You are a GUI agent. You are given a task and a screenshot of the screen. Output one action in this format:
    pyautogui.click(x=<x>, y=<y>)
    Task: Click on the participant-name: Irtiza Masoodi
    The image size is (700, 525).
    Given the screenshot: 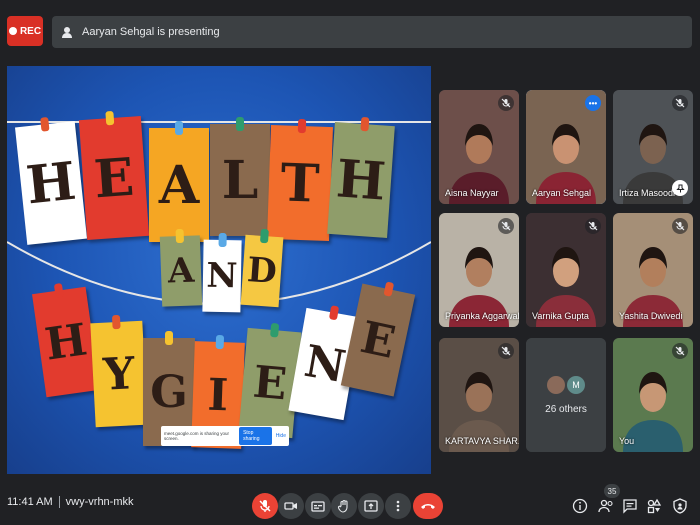 What is the action you would take?
    pyautogui.click(x=647, y=193)
    